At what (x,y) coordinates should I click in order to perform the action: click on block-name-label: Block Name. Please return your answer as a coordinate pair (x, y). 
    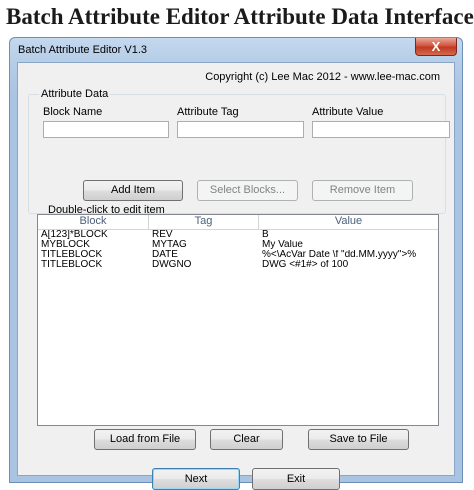
    Looking at the image, I should click on (73, 112).